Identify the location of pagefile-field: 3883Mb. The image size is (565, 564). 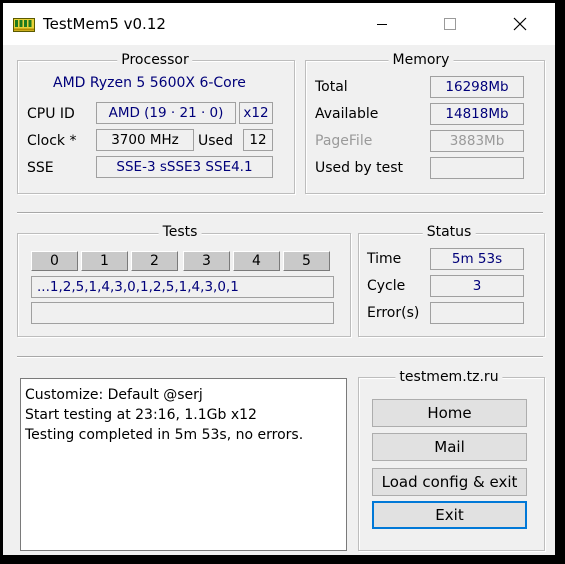
(477, 141).